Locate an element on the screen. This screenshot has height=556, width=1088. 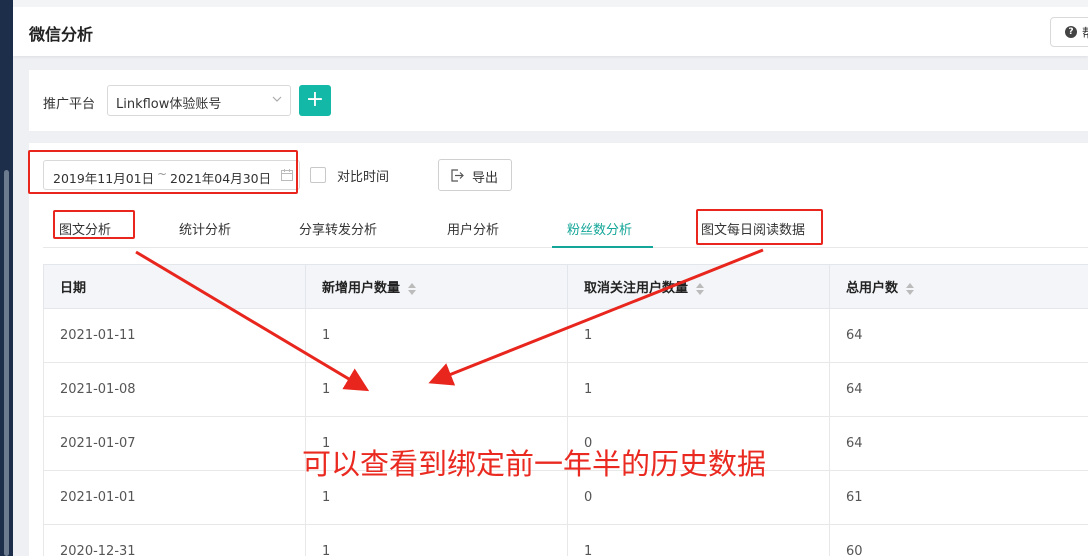
table-row: 2021-01-11 1 1 64 is located at coordinates (565, 335).